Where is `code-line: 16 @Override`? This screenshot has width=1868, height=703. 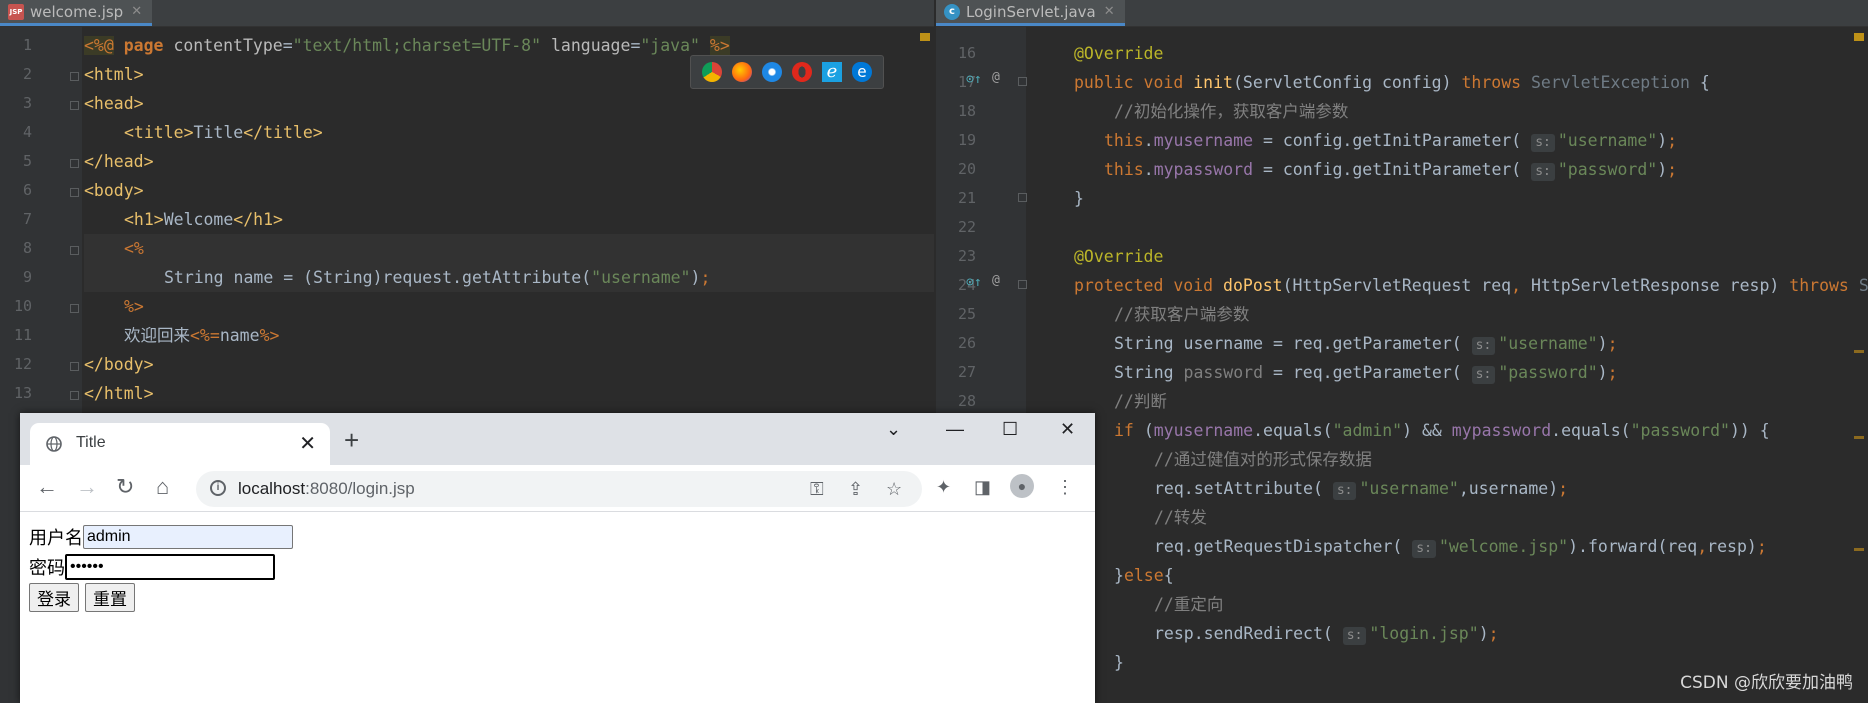
code-line: 16 @Override is located at coordinates (1060, 53).